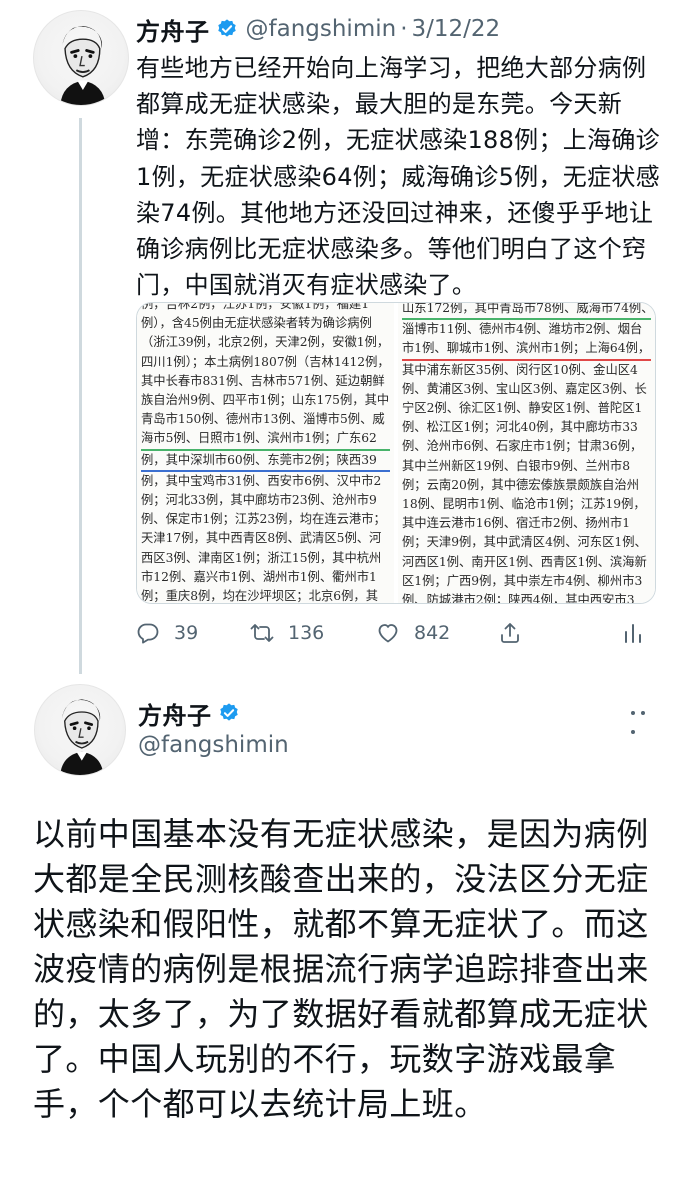 This screenshot has height=1200, width=688. Describe the element at coordinates (526, 350) in the screenshot. I see `media-text-line-highlighted: 市1例、聊城市1例、滨州市1例；上海64例，` at that location.